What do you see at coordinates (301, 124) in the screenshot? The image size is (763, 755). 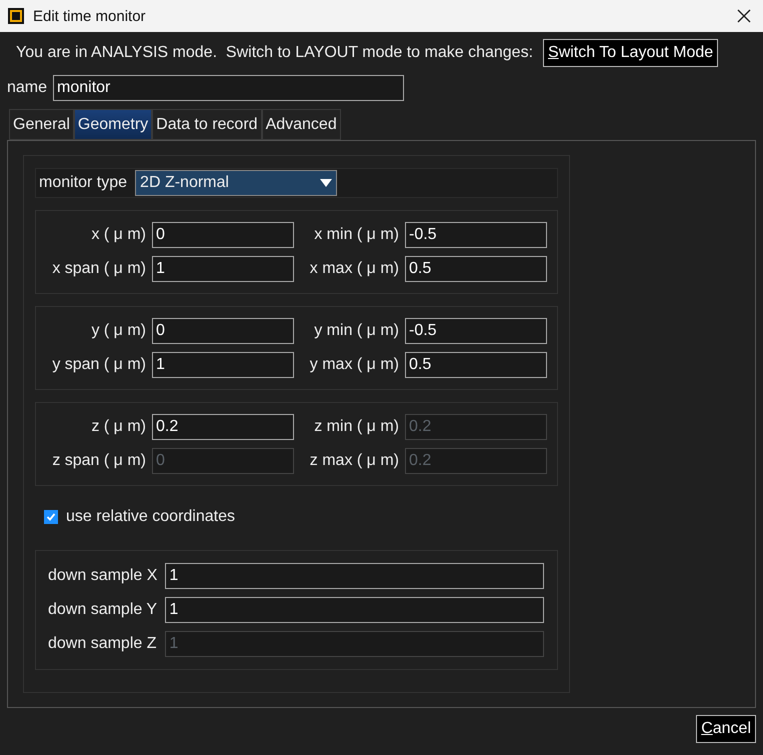 I see `tab: Advanced` at bounding box center [301, 124].